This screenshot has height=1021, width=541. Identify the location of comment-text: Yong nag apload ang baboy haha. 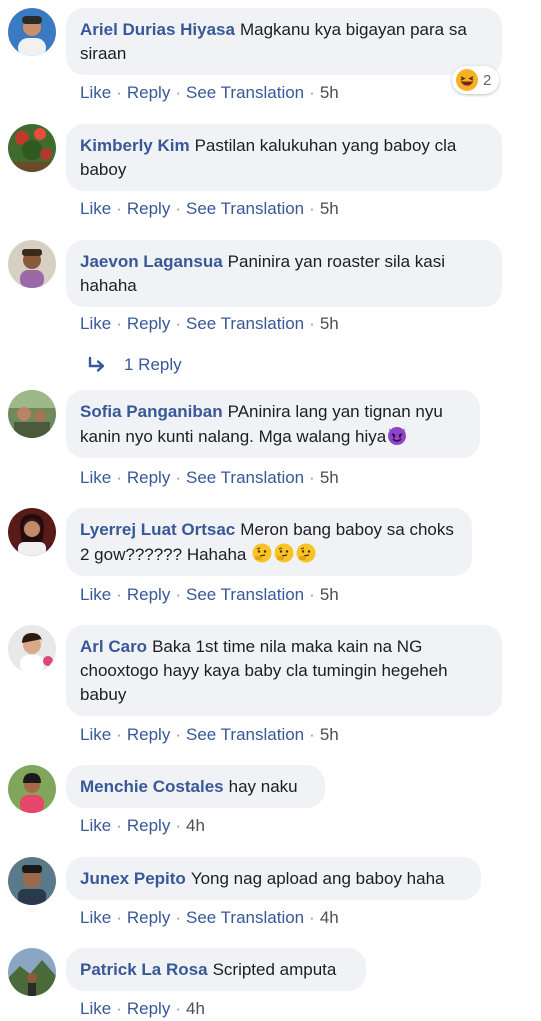
(317, 878).